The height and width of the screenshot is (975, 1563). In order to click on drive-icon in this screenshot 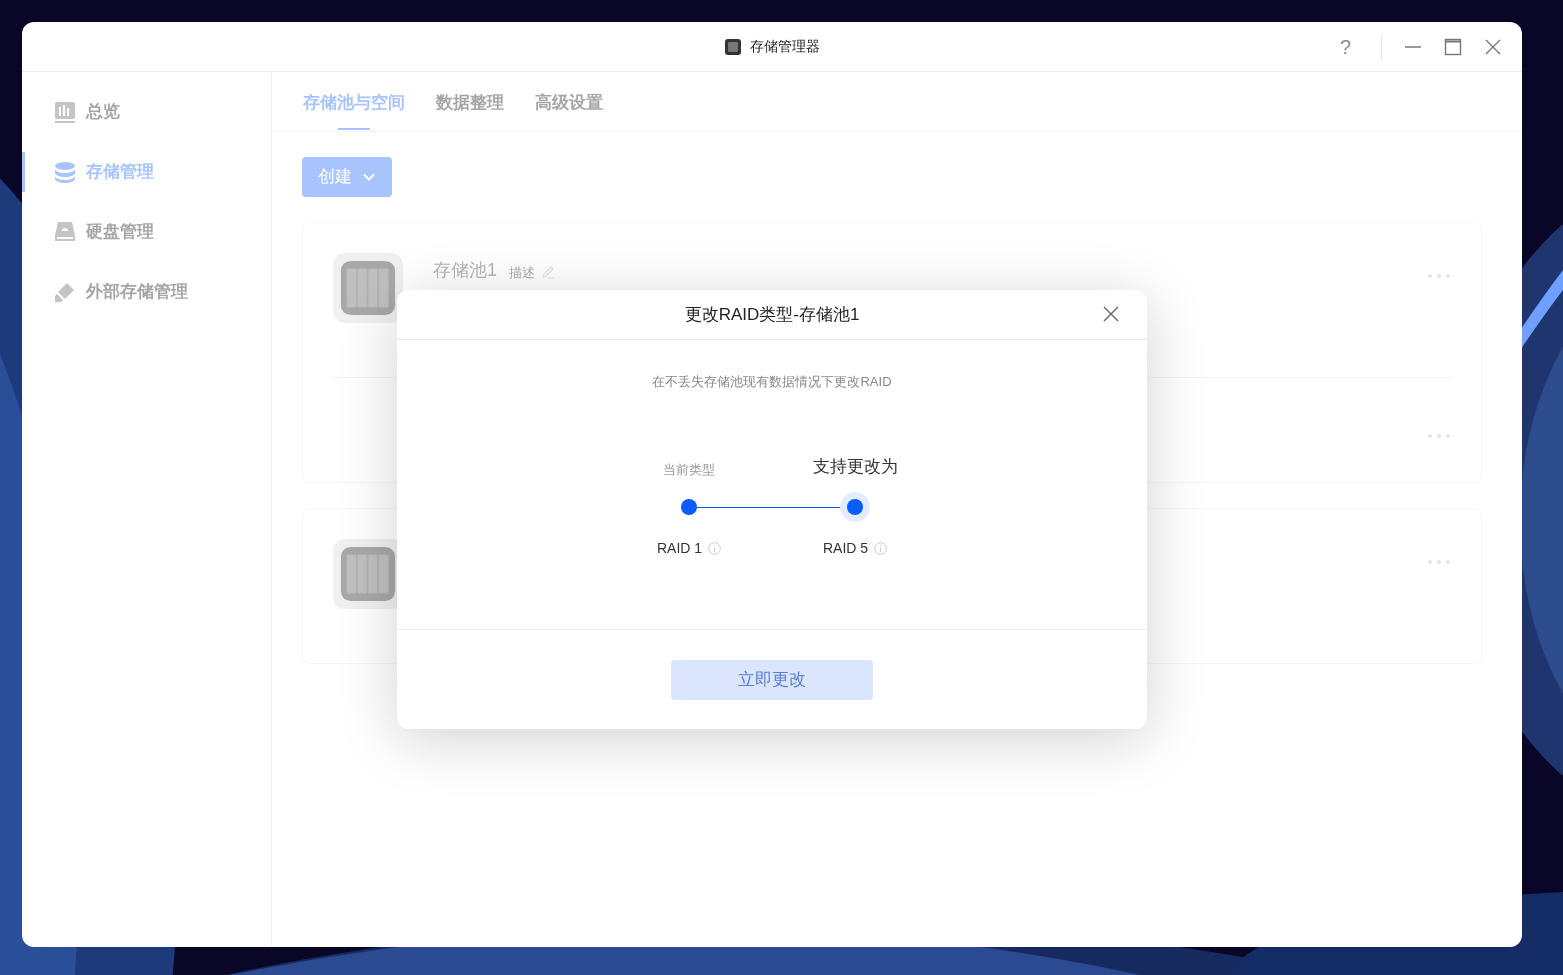, I will do `click(65, 232)`.